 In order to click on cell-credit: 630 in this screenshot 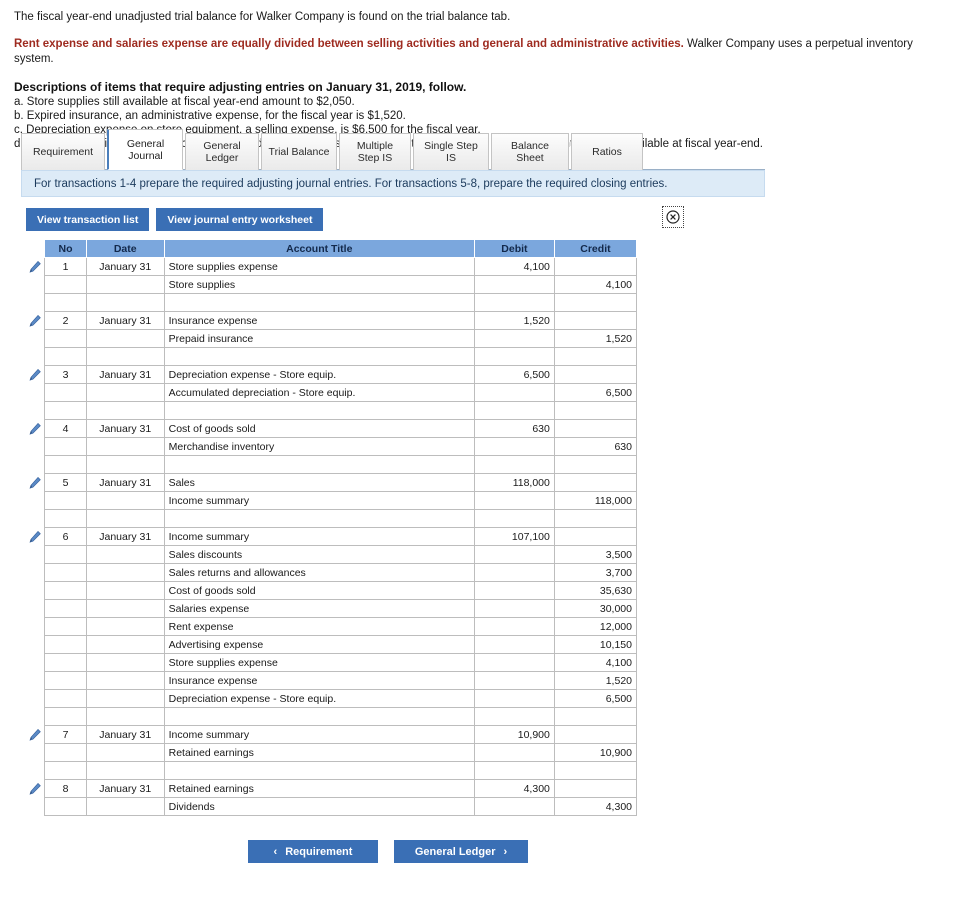, I will do `click(595, 446)`.